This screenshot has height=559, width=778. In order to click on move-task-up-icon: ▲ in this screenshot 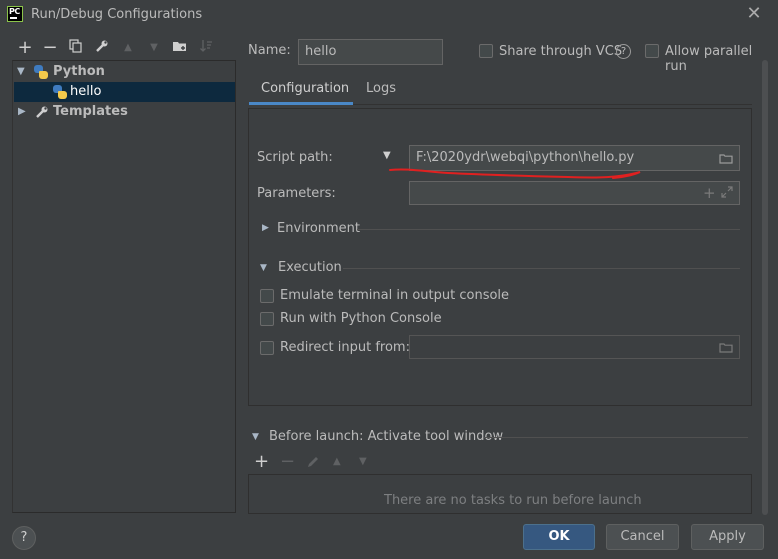, I will do `click(337, 461)`.